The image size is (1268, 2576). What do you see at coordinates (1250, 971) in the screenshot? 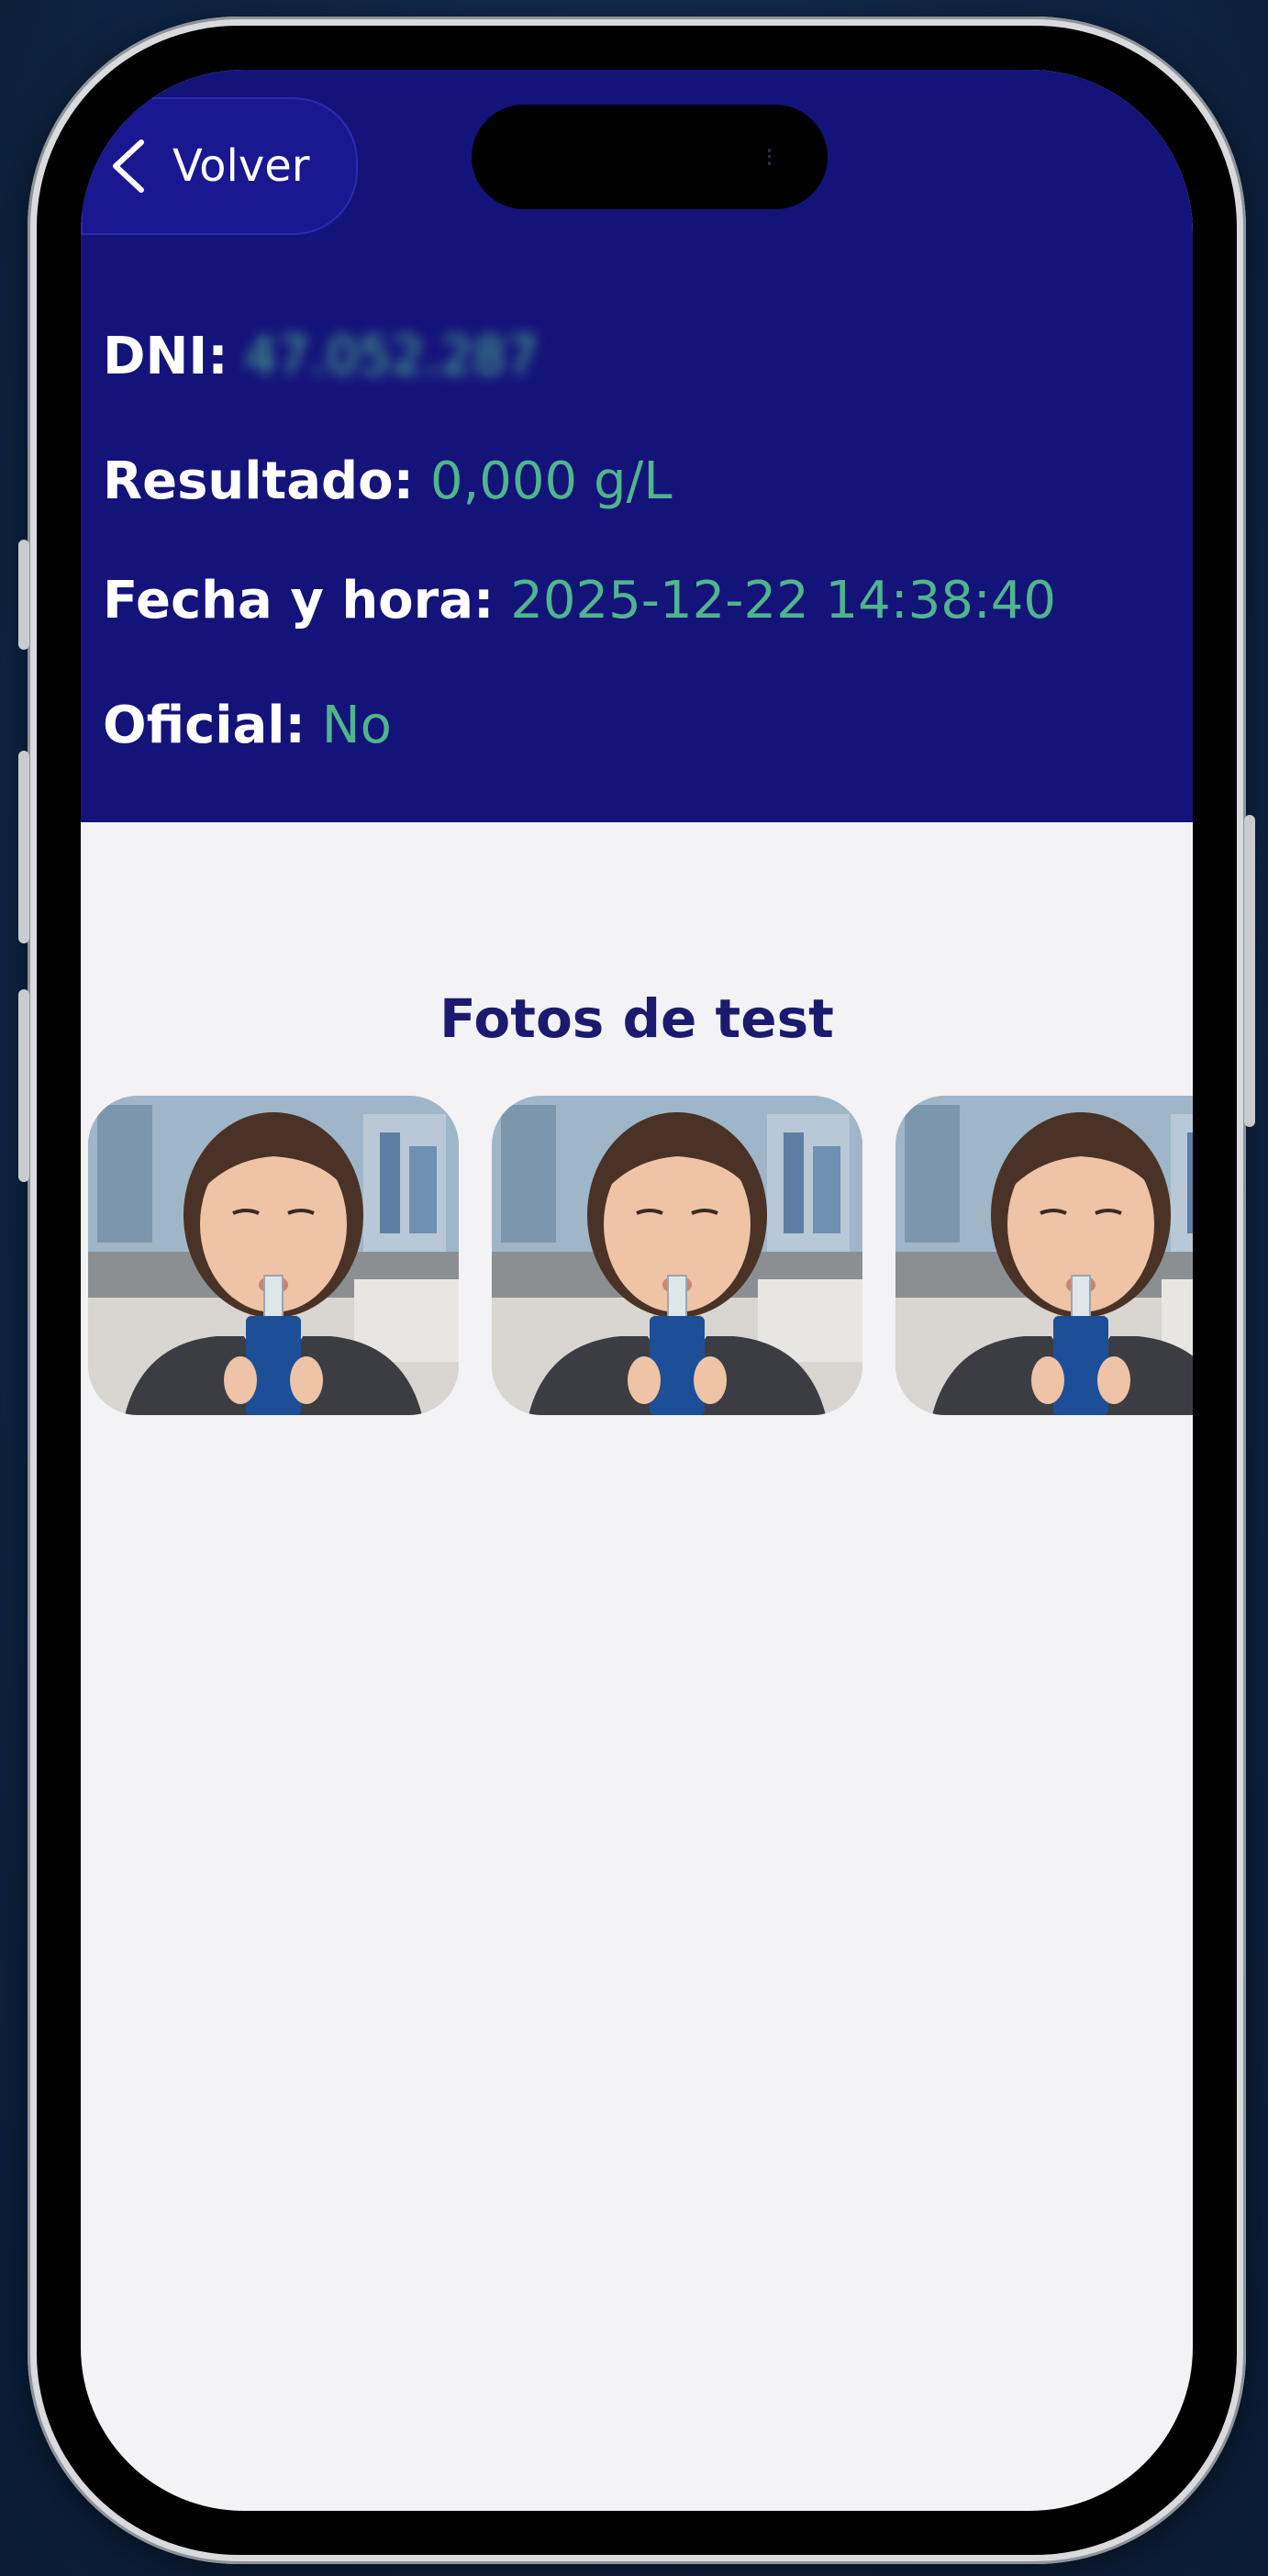
I see `power-button` at bounding box center [1250, 971].